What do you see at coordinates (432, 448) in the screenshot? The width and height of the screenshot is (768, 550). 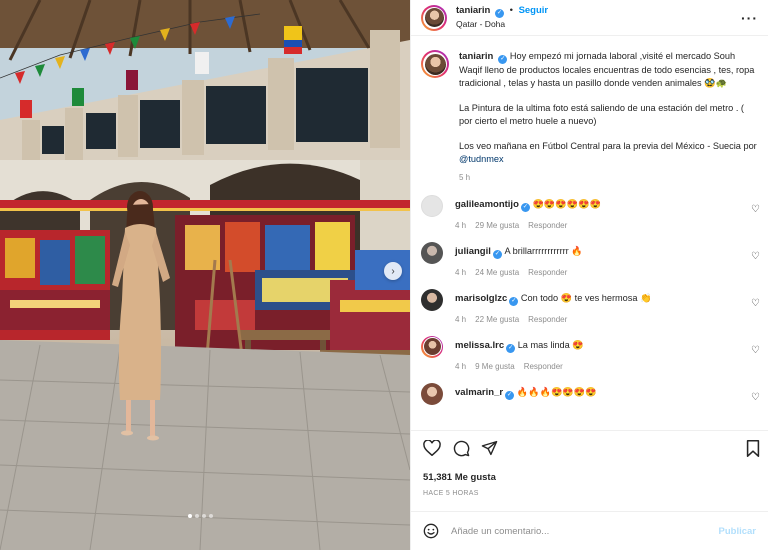 I see `heart-icon` at bounding box center [432, 448].